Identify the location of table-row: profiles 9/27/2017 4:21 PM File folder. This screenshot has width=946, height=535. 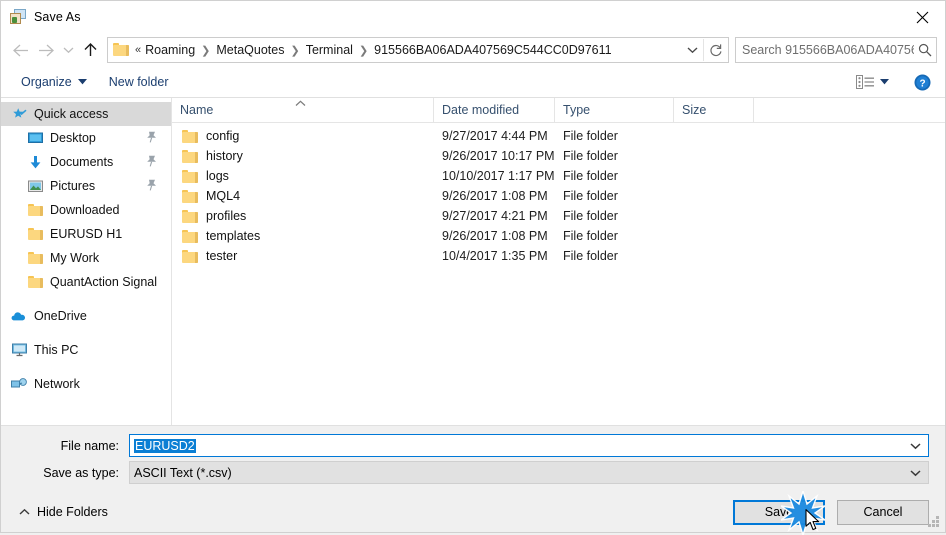
(558, 216).